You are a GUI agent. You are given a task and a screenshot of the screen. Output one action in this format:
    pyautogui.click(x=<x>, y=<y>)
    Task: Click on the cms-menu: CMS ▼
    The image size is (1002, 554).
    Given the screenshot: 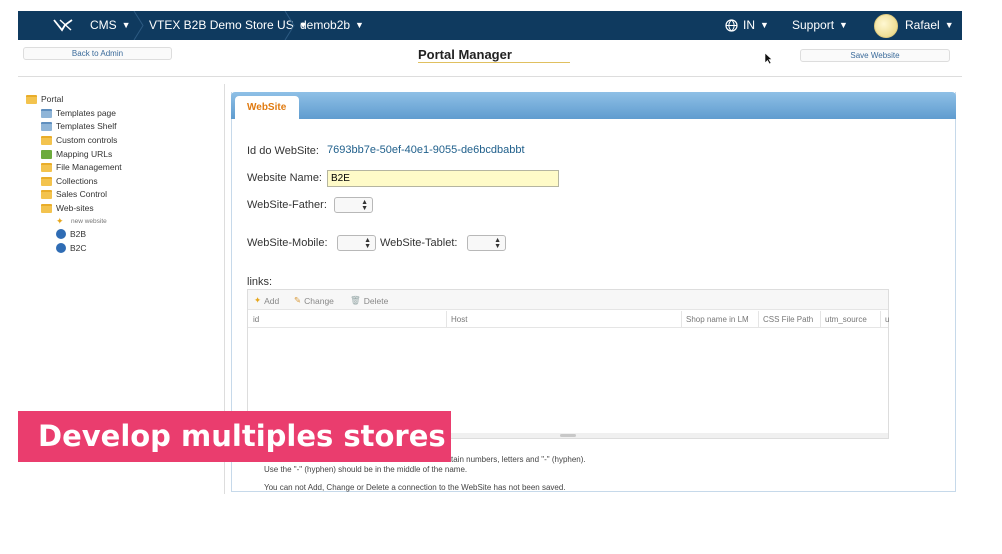 What is the action you would take?
    pyautogui.click(x=110, y=25)
    